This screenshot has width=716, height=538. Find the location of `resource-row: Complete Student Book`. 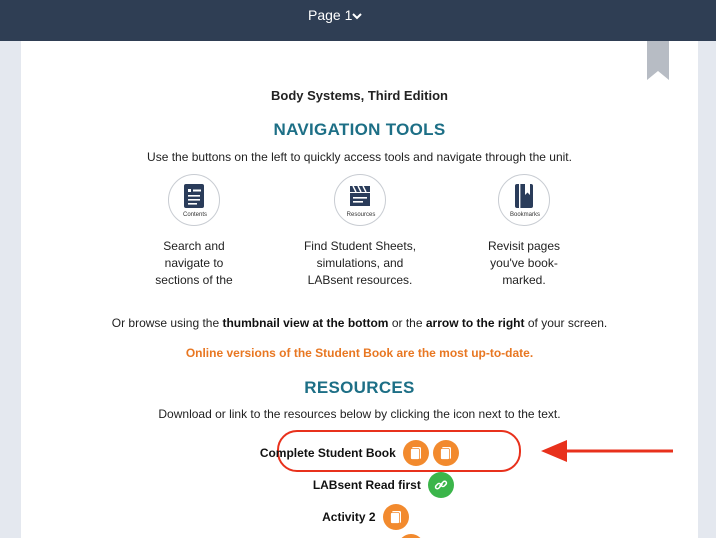

resource-row: Complete Student Book is located at coordinates (359, 453).